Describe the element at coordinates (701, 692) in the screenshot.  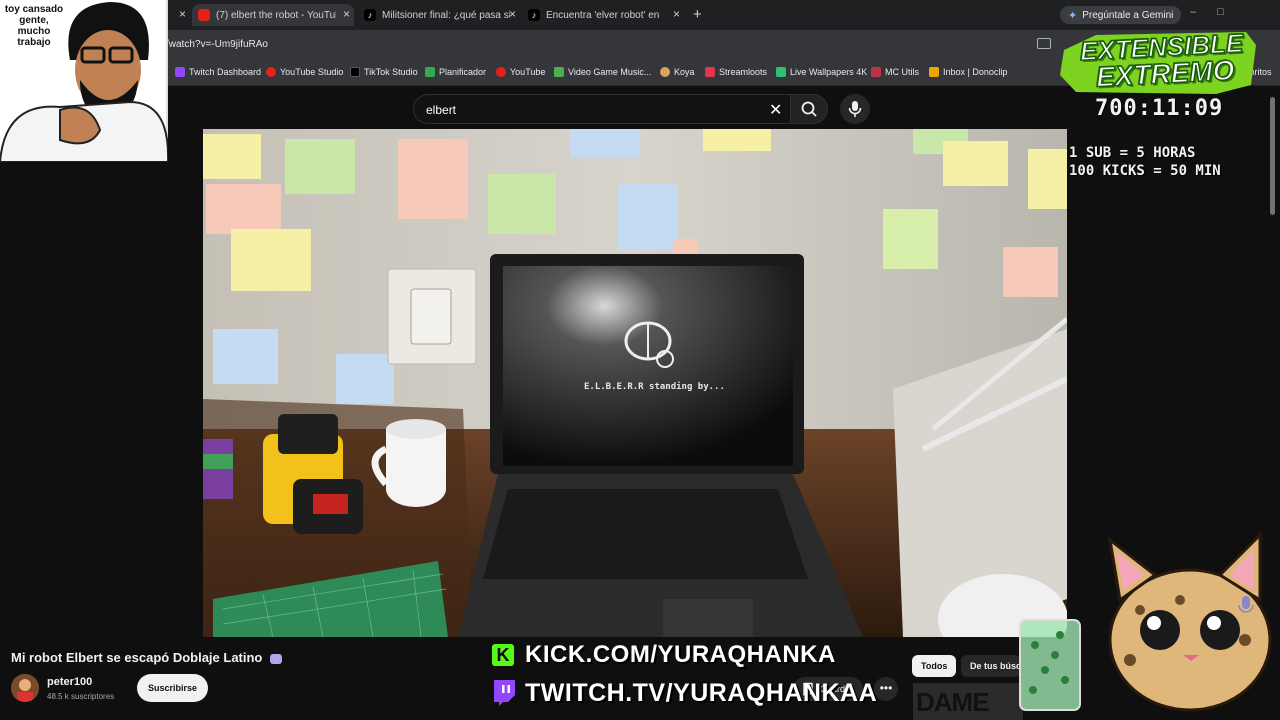
I see `twitch-url: TWITCH.TV/YURAQHANKAA` at that location.